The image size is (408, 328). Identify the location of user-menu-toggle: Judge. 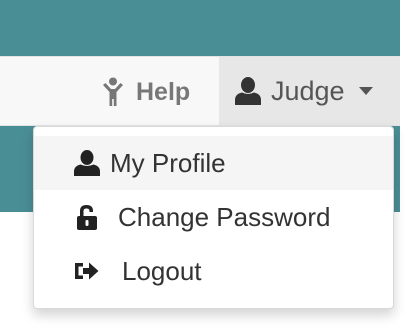
(309, 91).